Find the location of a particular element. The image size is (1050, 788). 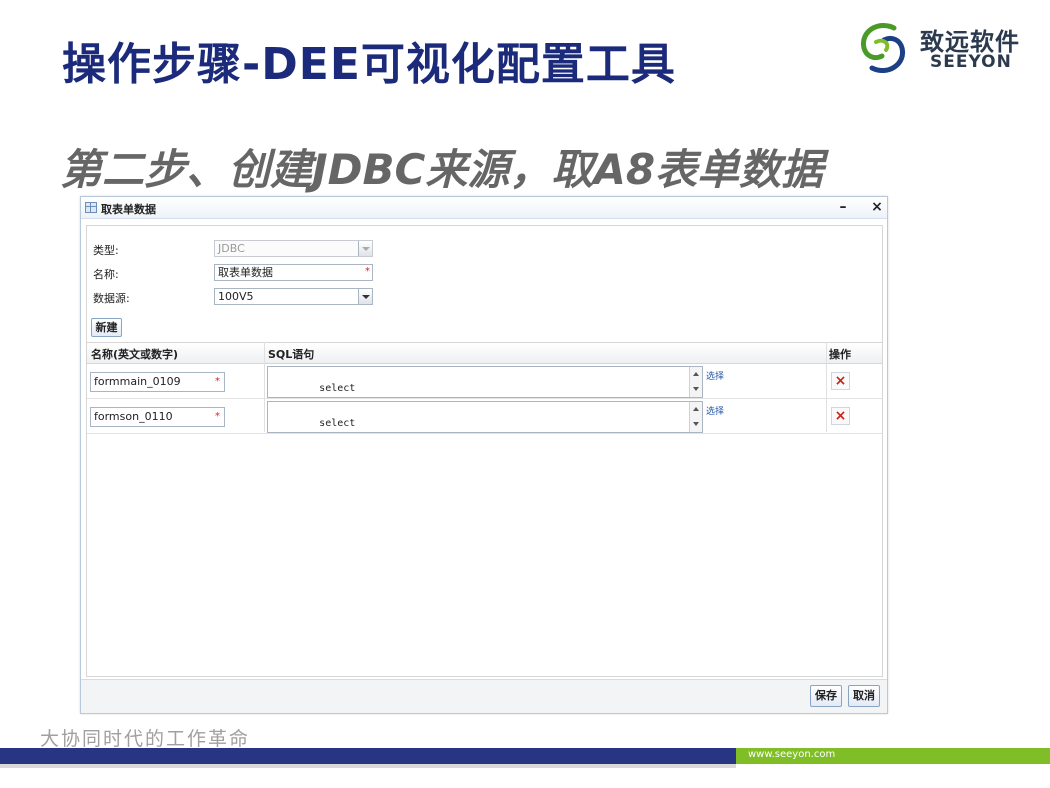

row-name-input: formson_0110 * is located at coordinates (157, 417).